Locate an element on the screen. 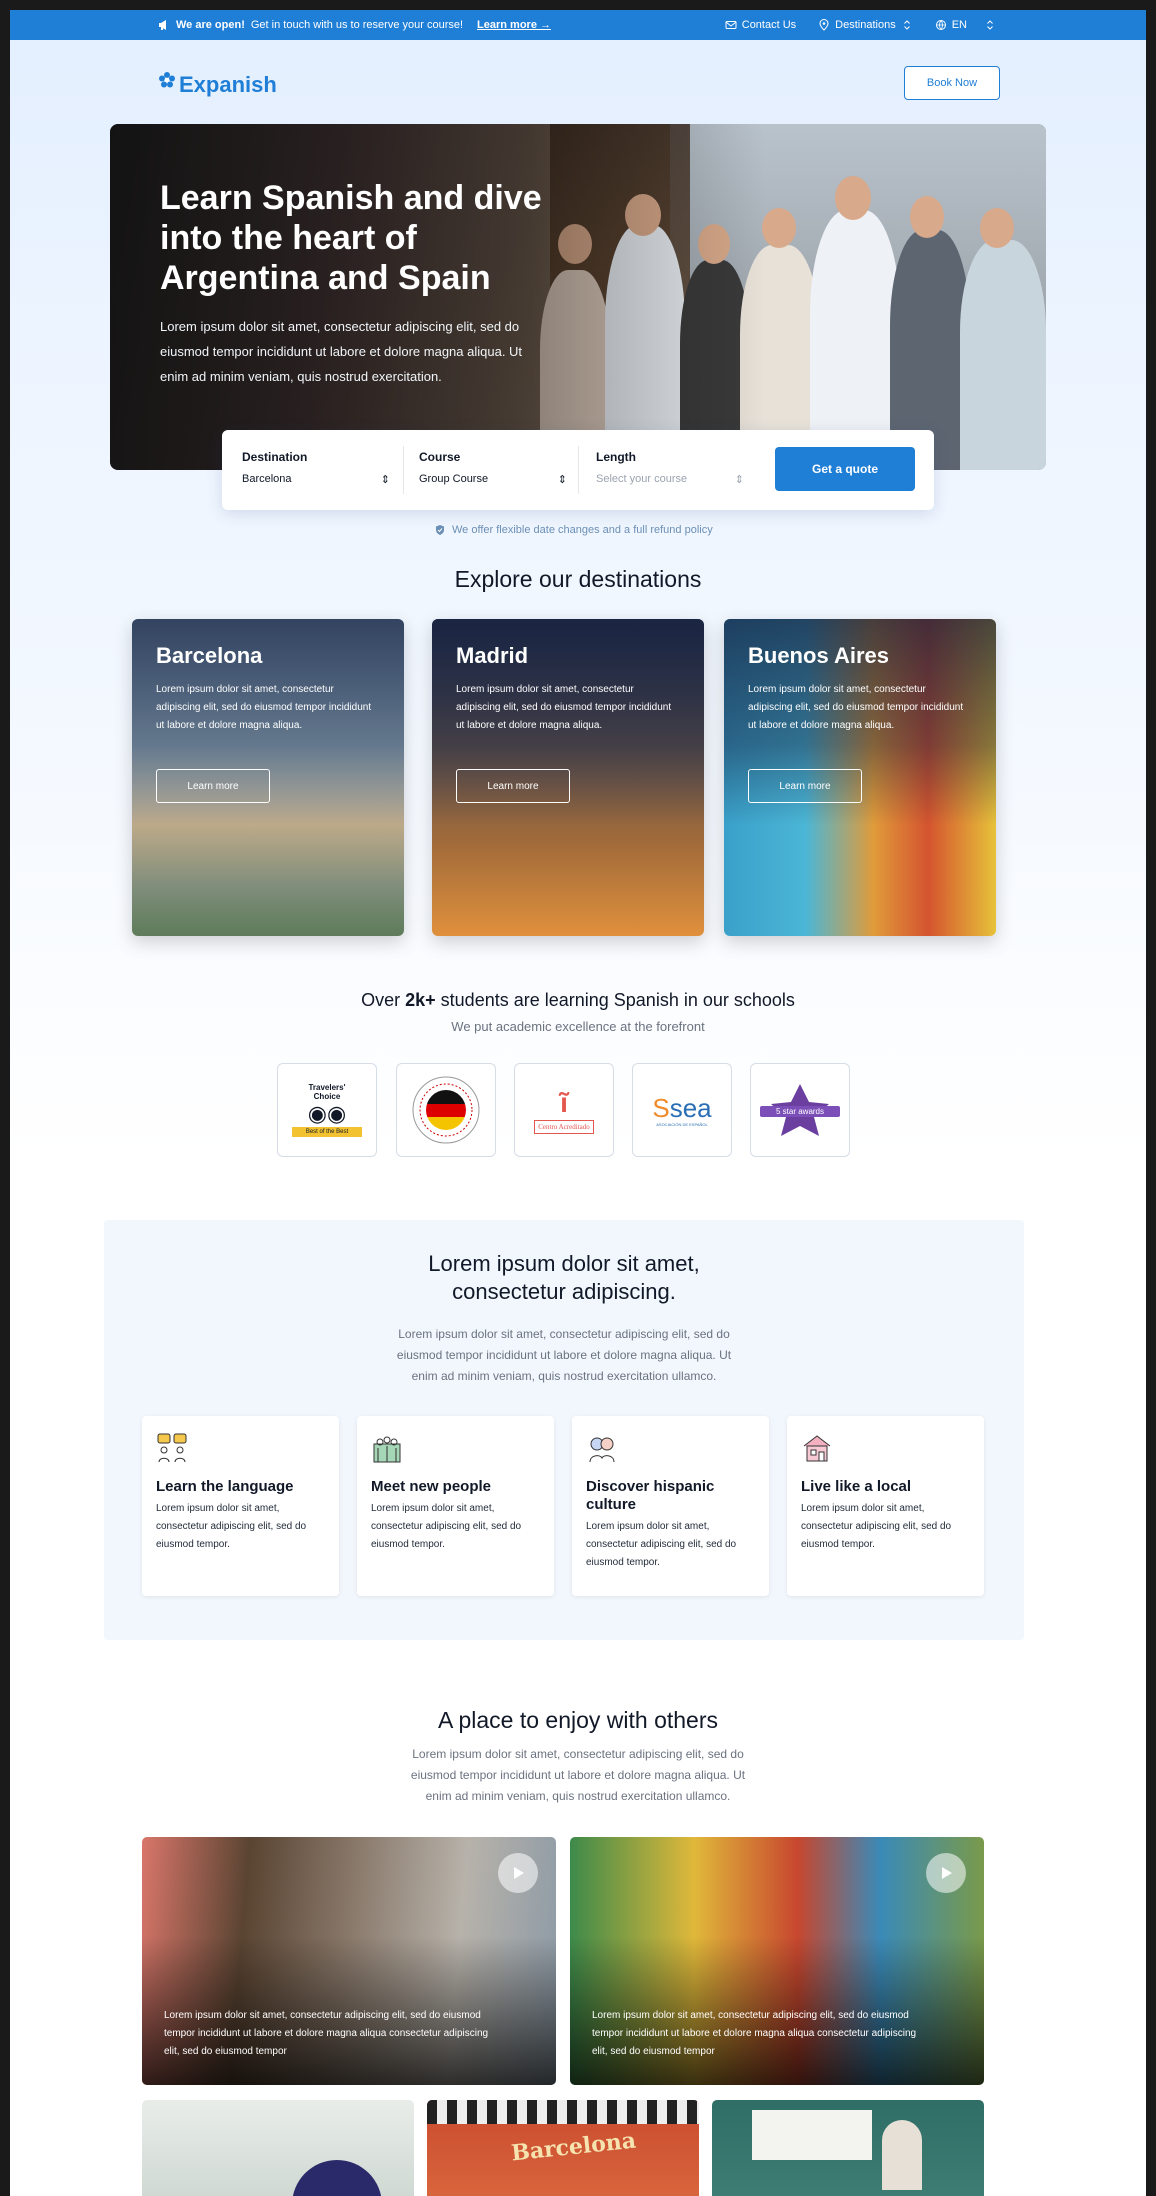 The image size is (1156, 2196). play-icon is located at coordinates (947, 1873).